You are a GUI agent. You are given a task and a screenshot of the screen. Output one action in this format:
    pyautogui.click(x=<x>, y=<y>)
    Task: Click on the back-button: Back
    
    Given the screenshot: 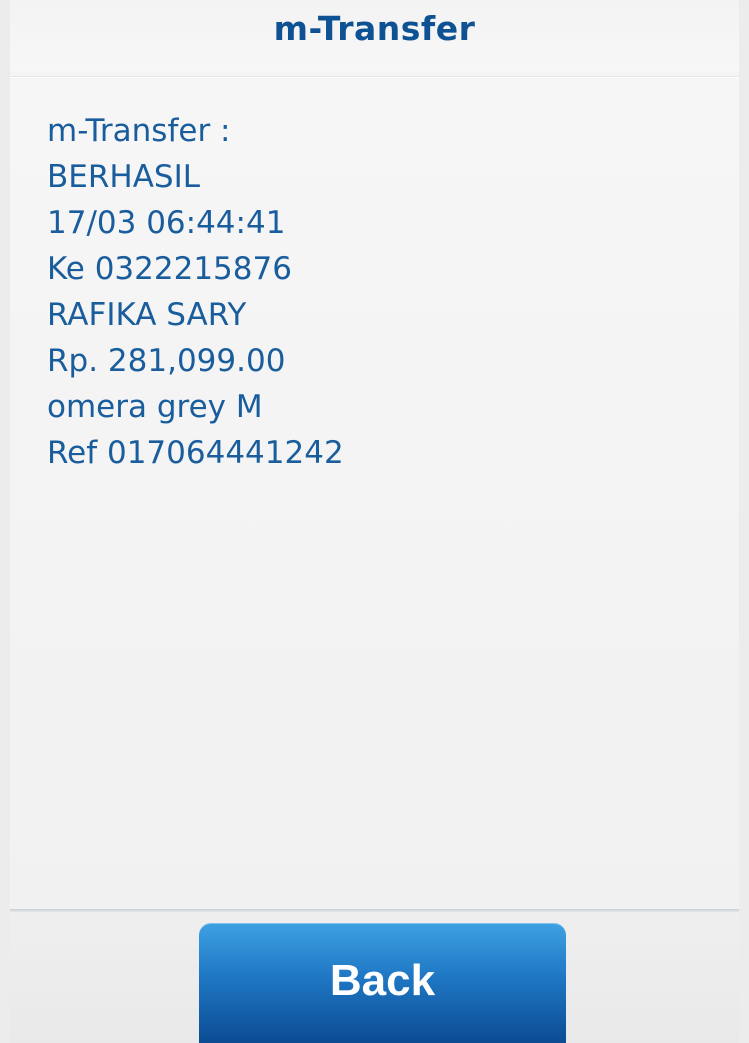 What is the action you would take?
    pyautogui.click(x=382, y=983)
    